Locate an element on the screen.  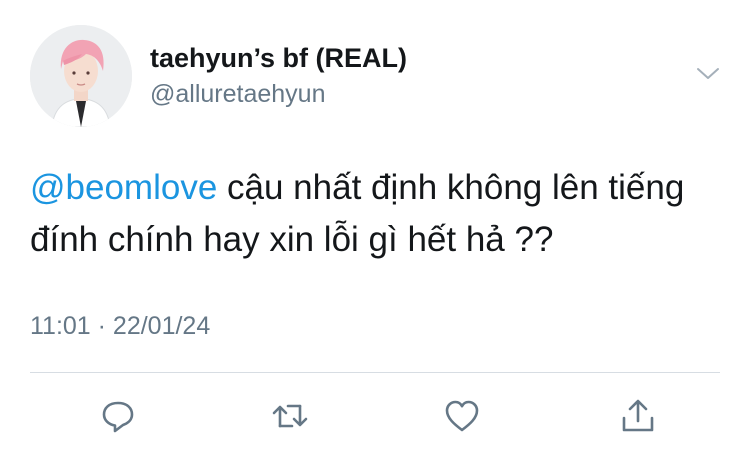
mention-link: @beomlove is located at coordinates (123, 187).